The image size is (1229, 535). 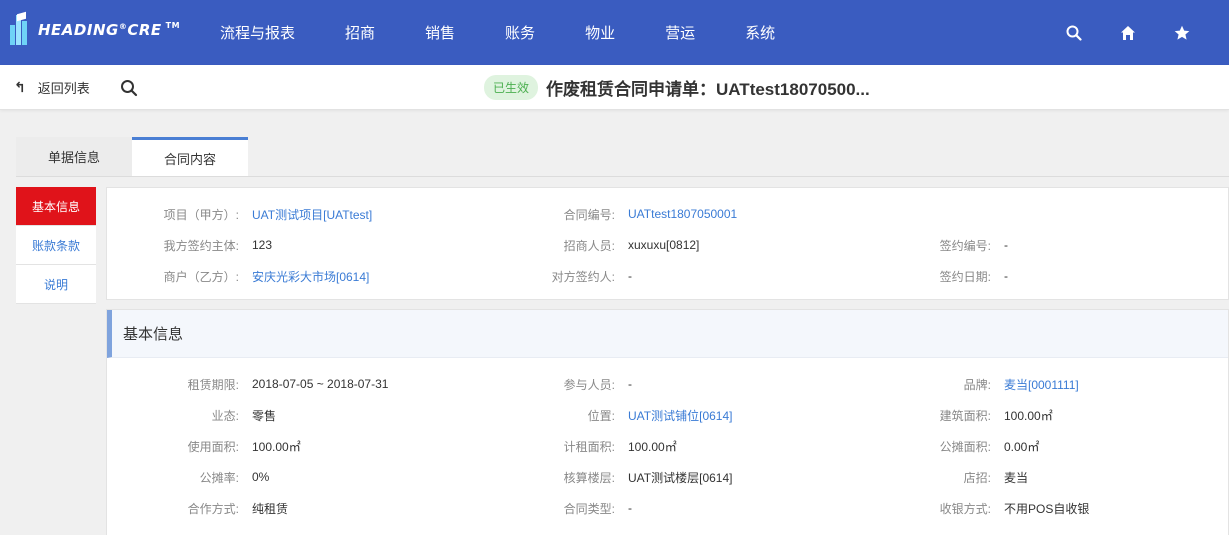 What do you see at coordinates (201, 245) in the screenshot?
I see `field-label: 我方签约主体:` at bounding box center [201, 245].